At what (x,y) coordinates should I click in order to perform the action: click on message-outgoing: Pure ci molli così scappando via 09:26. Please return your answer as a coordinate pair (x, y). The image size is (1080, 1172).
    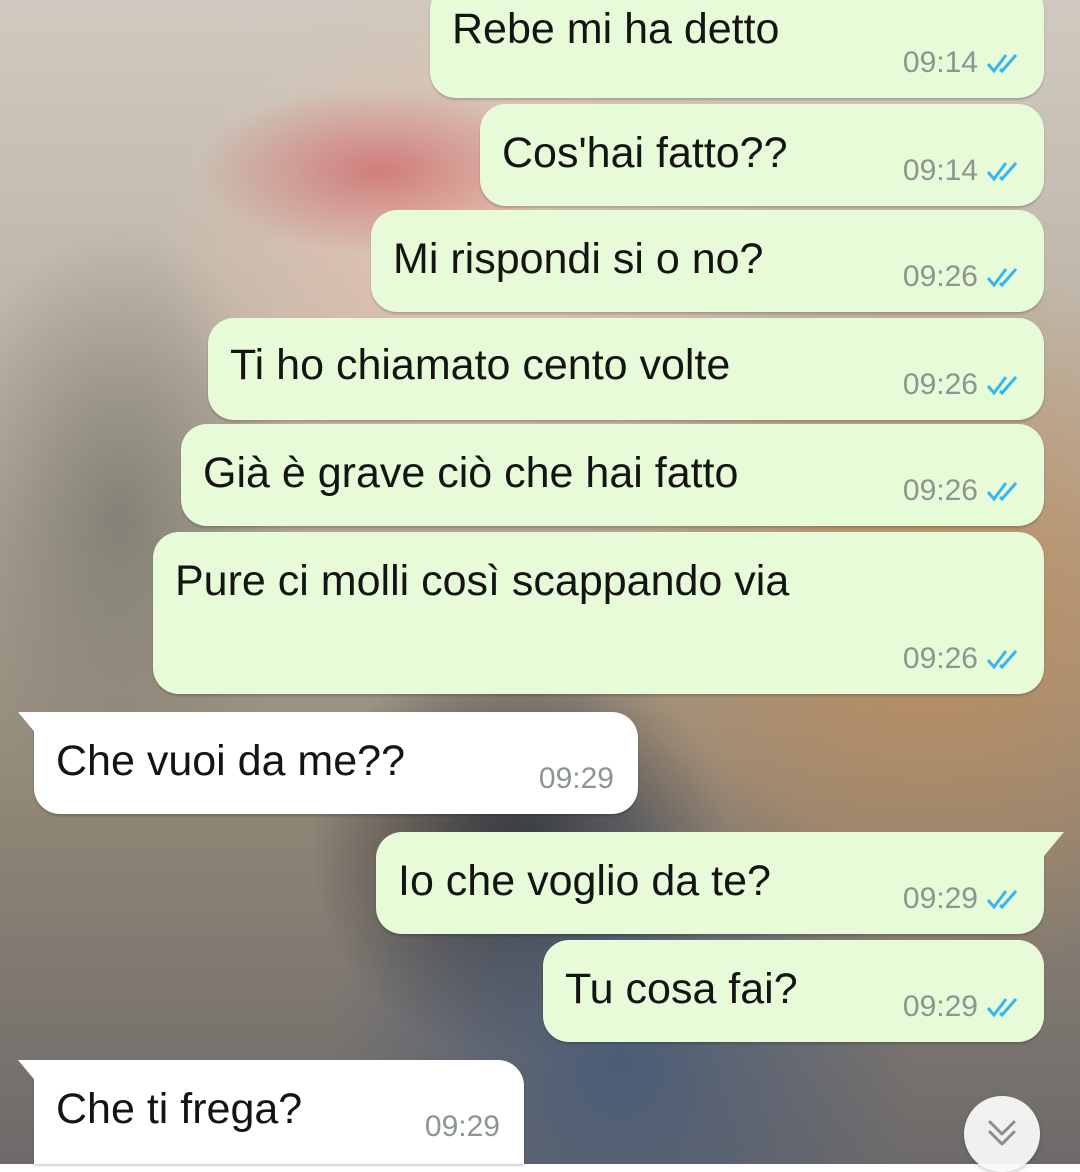
    Looking at the image, I should click on (598, 613).